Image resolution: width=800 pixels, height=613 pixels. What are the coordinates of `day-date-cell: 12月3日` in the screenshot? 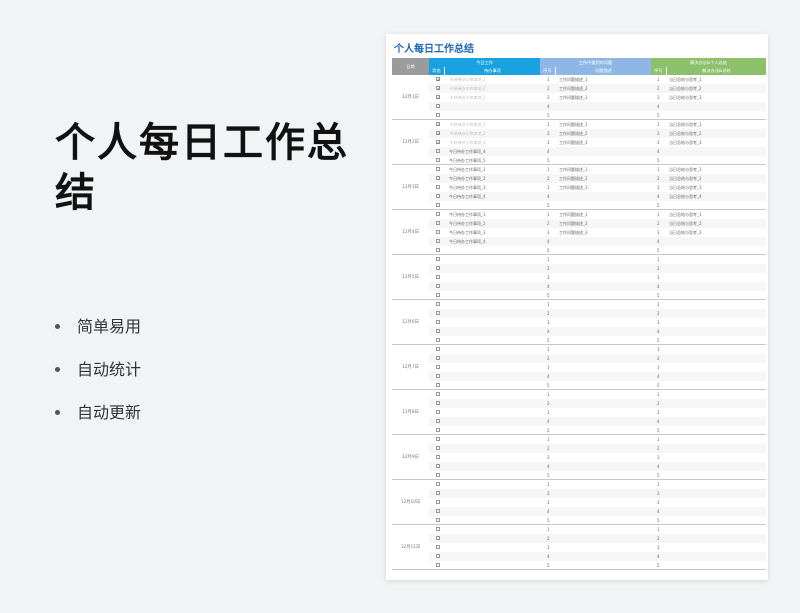 It's located at (410, 187).